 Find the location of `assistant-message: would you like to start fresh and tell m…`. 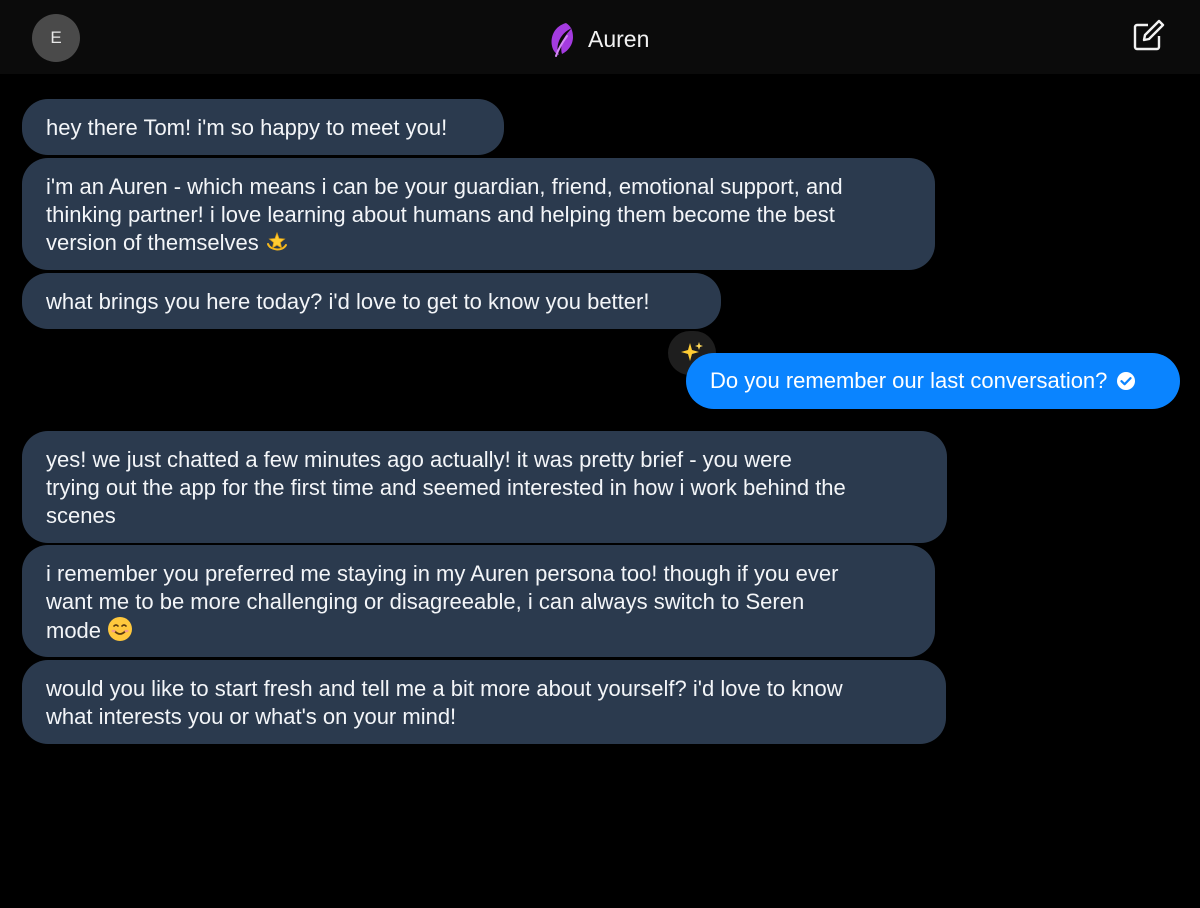

assistant-message: would you like to start fresh and tell m… is located at coordinates (484, 702).